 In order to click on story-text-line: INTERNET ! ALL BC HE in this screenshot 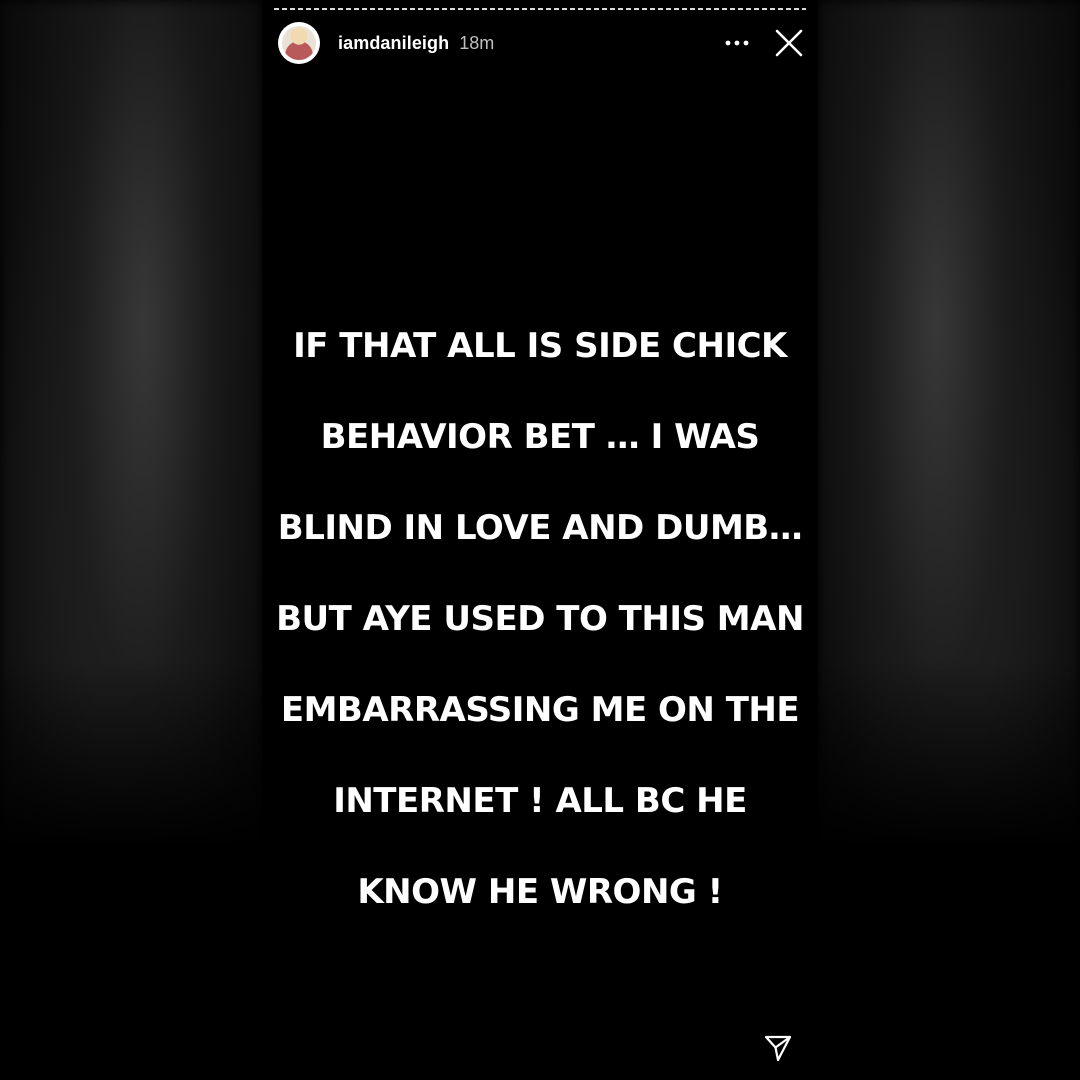, I will do `click(540, 800)`.